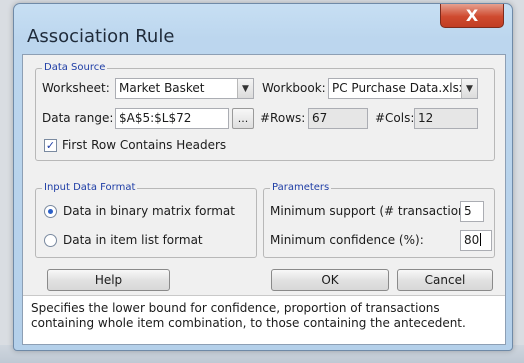 This screenshot has width=524, height=363. I want to click on cancel-button: Cancel, so click(445, 280).